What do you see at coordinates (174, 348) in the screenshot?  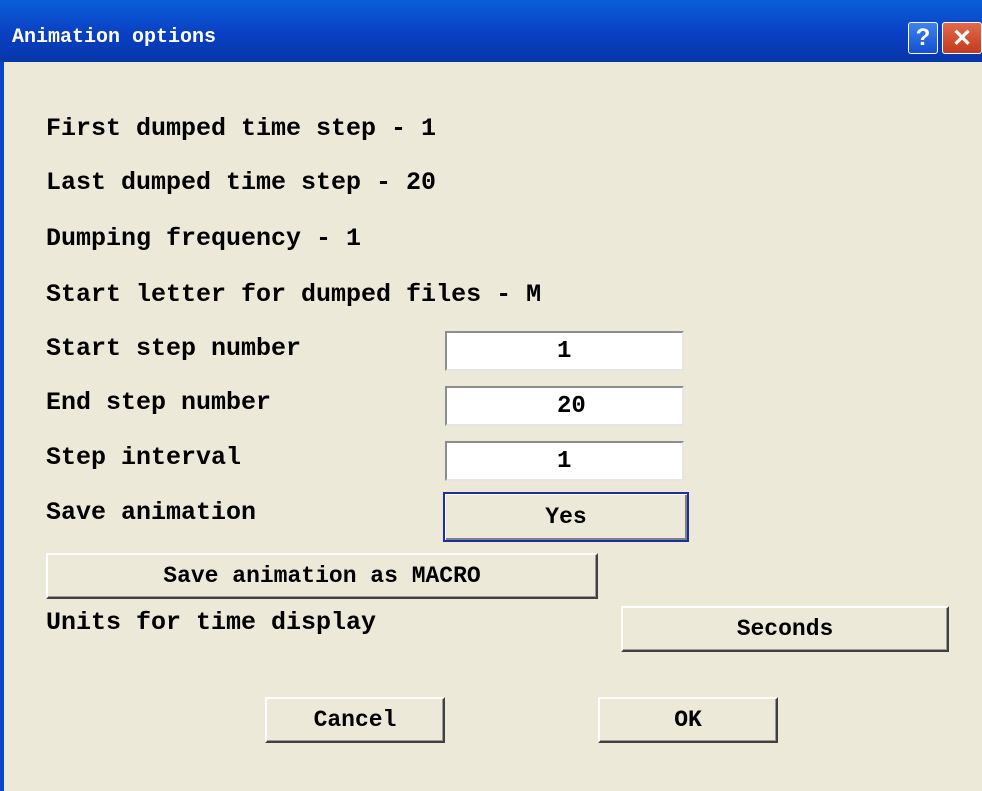 I see `start-step-label: Start step number` at bounding box center [174, 348].